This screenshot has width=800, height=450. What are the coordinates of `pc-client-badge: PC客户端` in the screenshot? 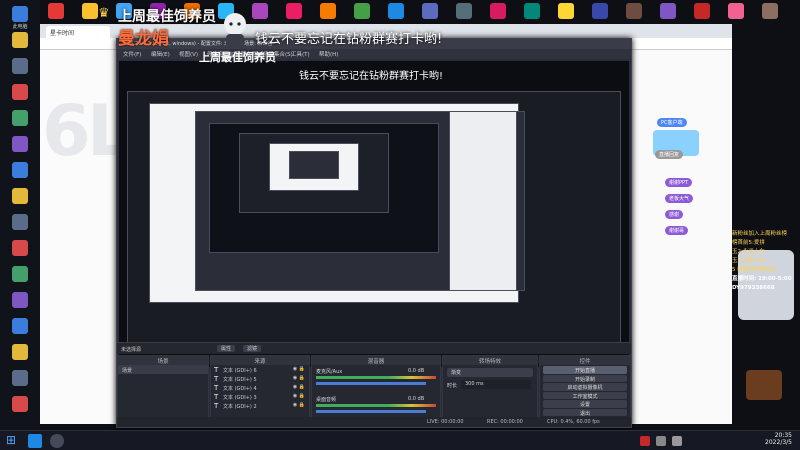 It's located at (672, 122).